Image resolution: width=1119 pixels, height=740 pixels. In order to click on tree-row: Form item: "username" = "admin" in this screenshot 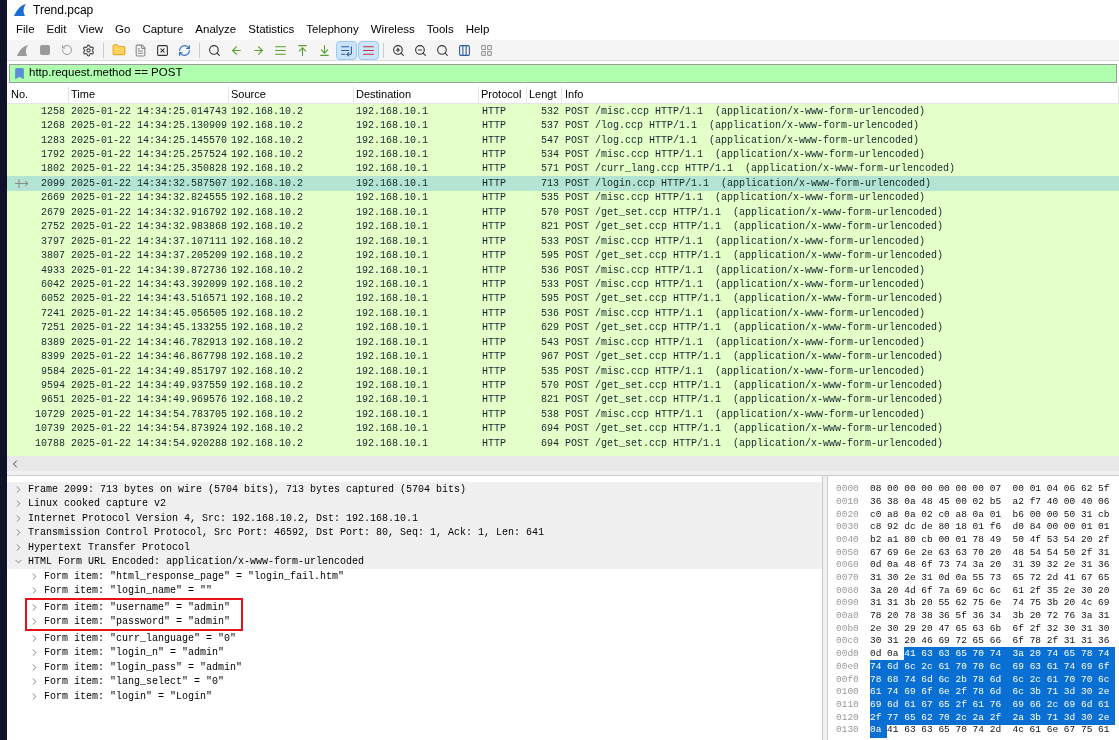, I will do `click(124, 607)`.